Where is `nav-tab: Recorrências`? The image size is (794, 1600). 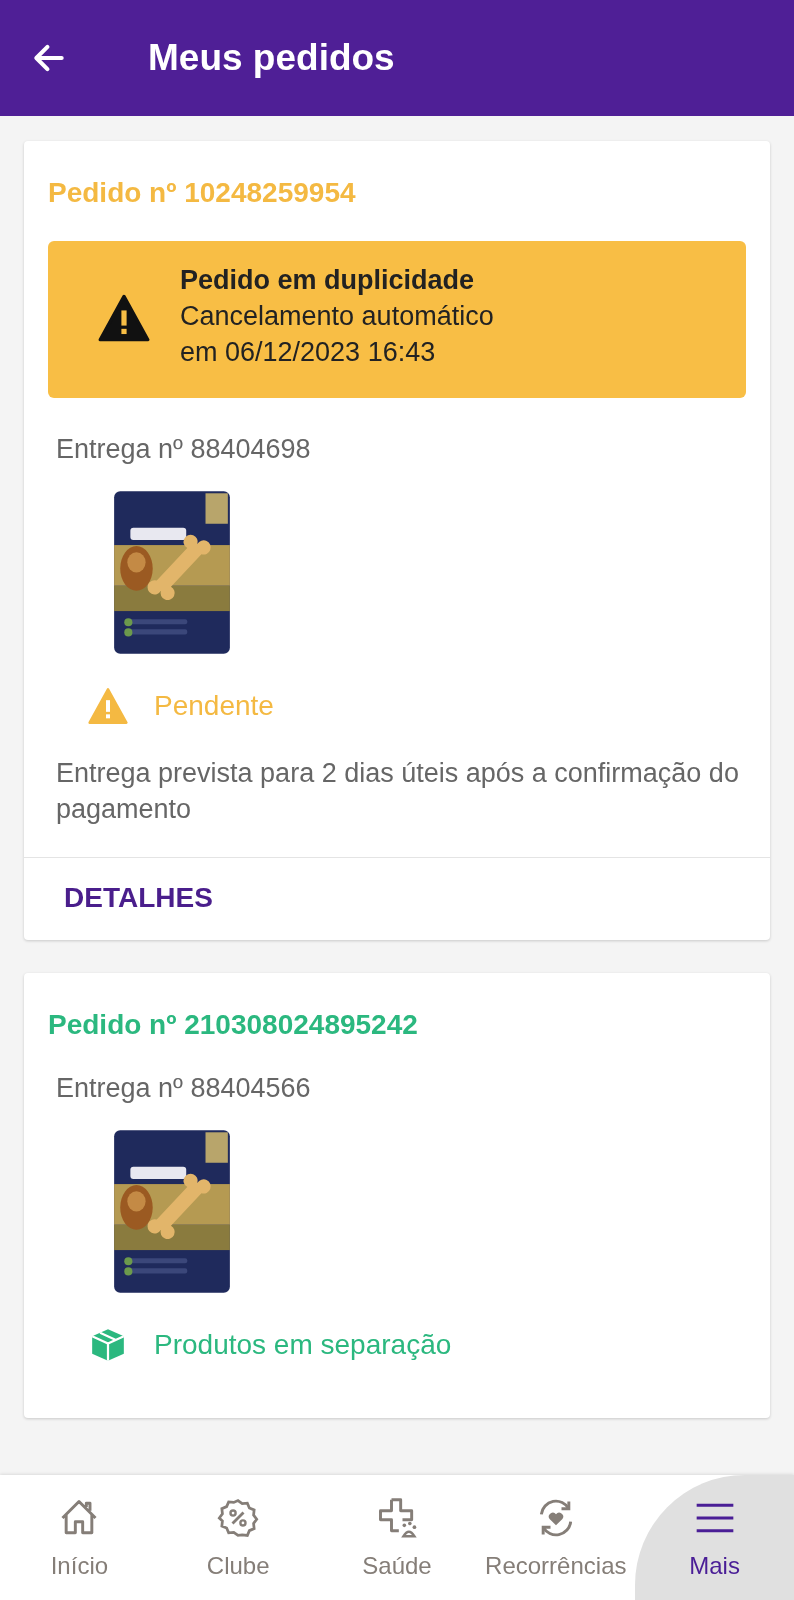 nav-tab: Recorrências is located at coordinates (556, 1537).